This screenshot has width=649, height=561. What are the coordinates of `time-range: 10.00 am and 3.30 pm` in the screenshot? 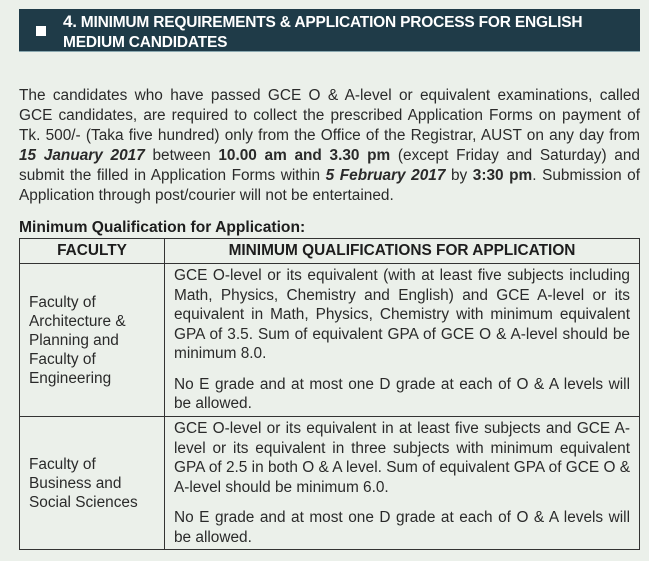 It's located at (304, 155).